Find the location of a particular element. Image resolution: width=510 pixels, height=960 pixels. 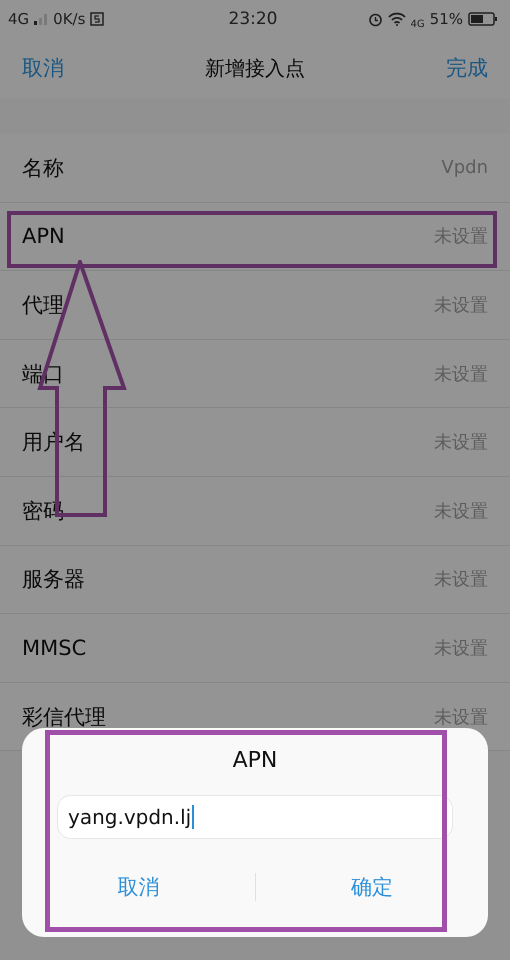

data-type: 4G is located at coordinates (417, 24).